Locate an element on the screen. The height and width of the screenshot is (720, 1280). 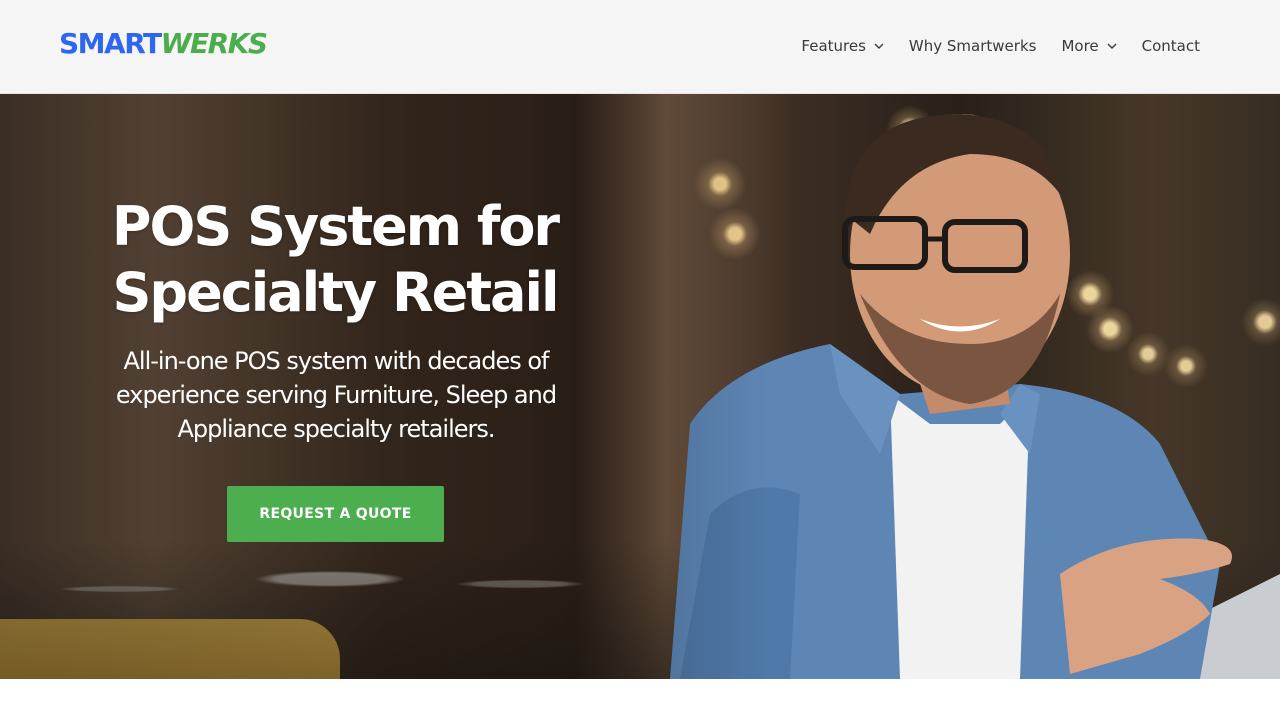
logo-text-werks: WERKS is located at coordinates (214, 43).